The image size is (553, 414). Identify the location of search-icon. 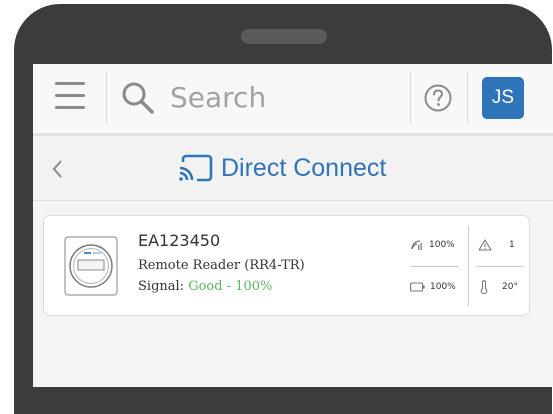
(138, 98).